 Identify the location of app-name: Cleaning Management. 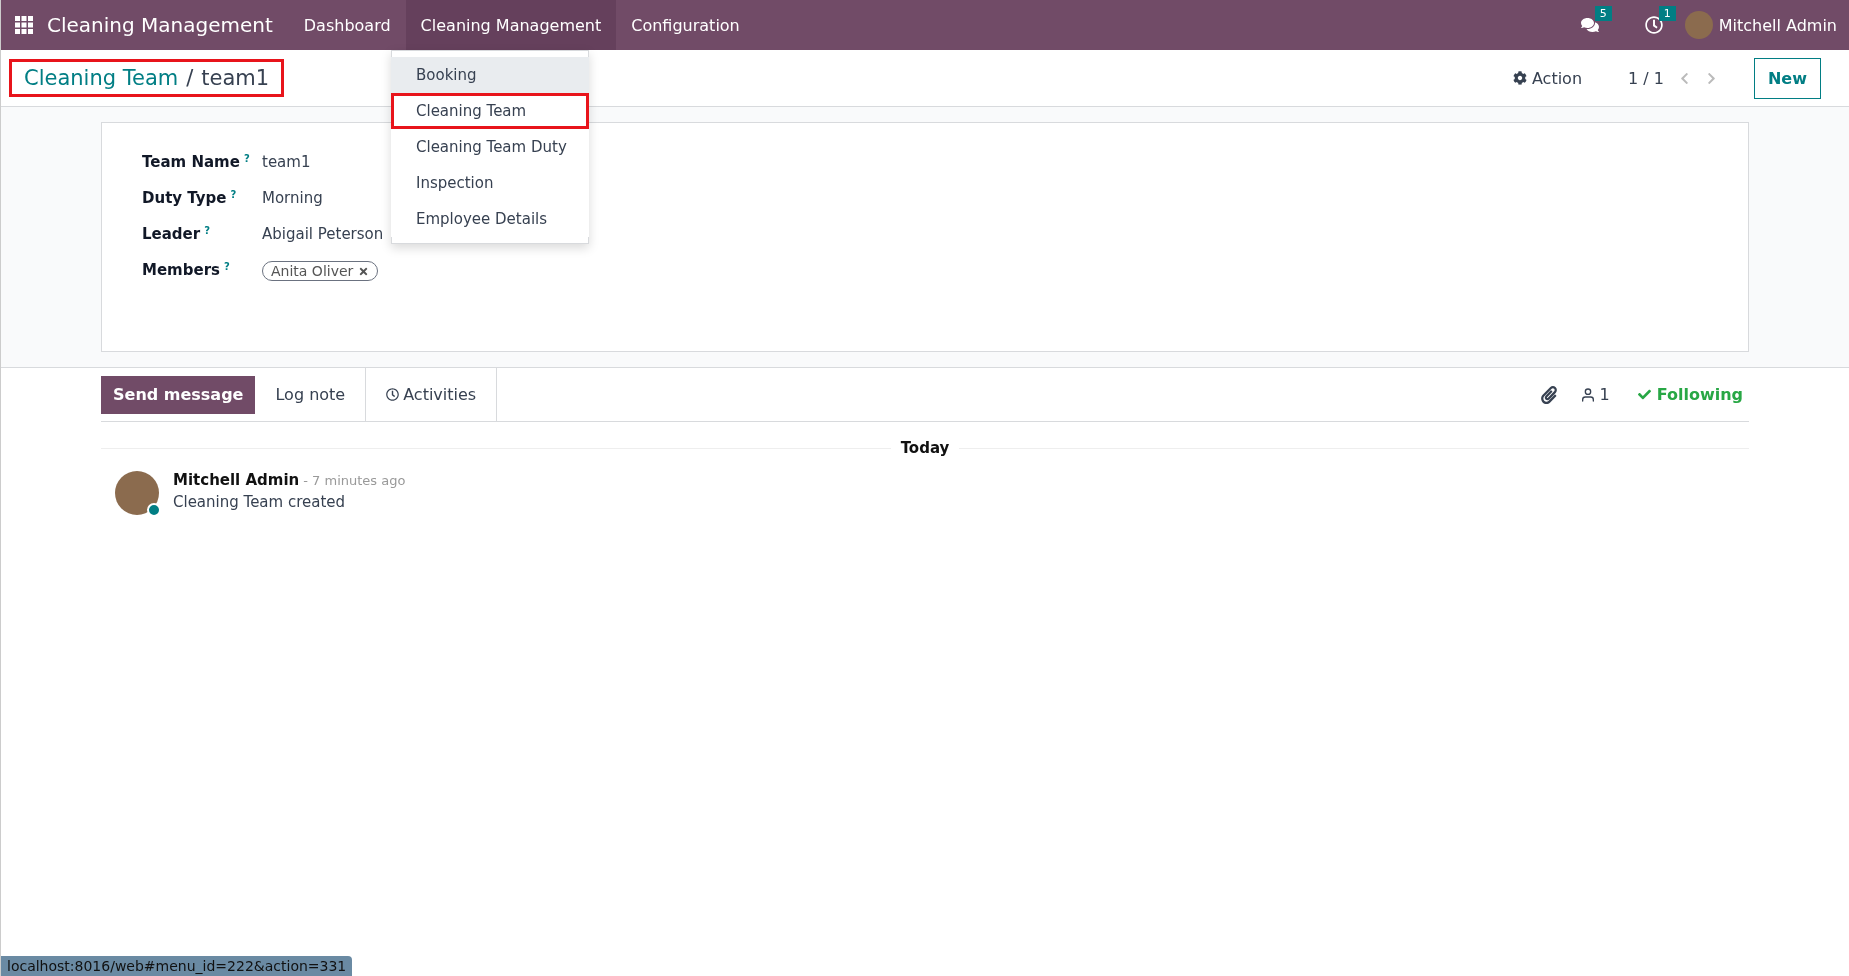
(168, 25).